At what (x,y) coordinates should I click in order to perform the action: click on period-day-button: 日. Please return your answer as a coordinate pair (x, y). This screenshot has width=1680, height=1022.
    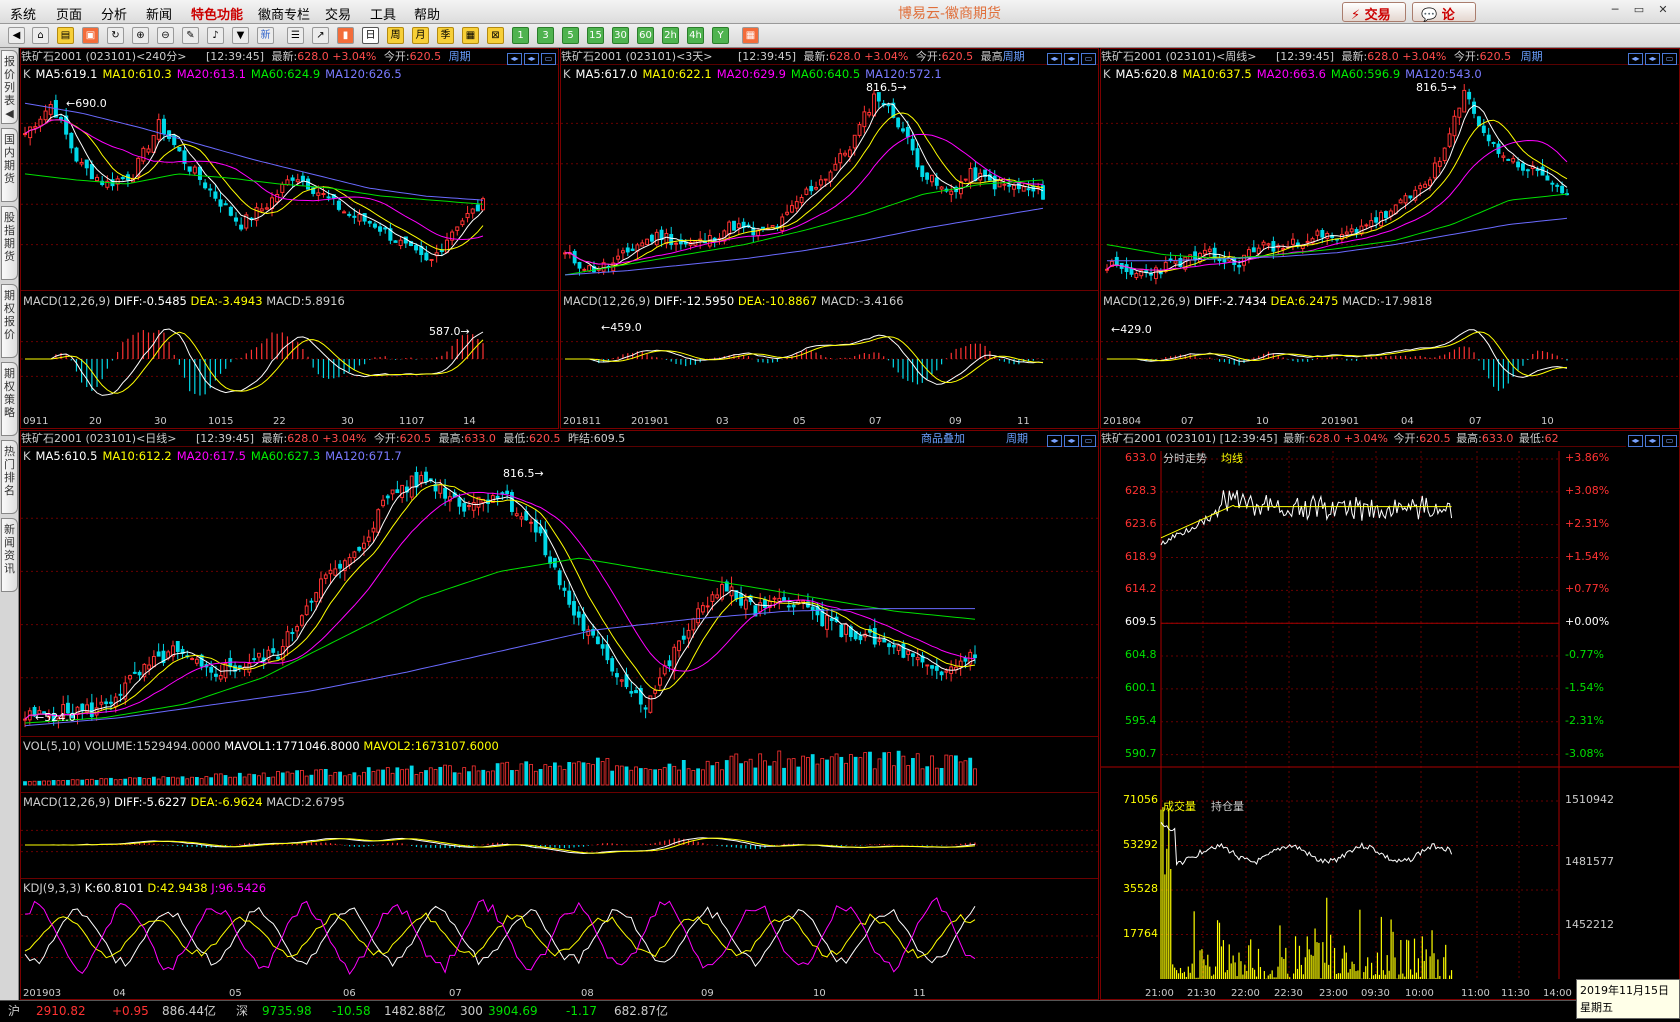
    Looking at the image, I should click on (370, 35).